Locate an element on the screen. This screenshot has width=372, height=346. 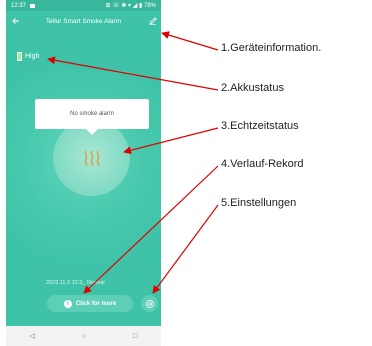
annotation-realtime-status: 3.Echtzeitstatus is located at coordinates (260, 126).